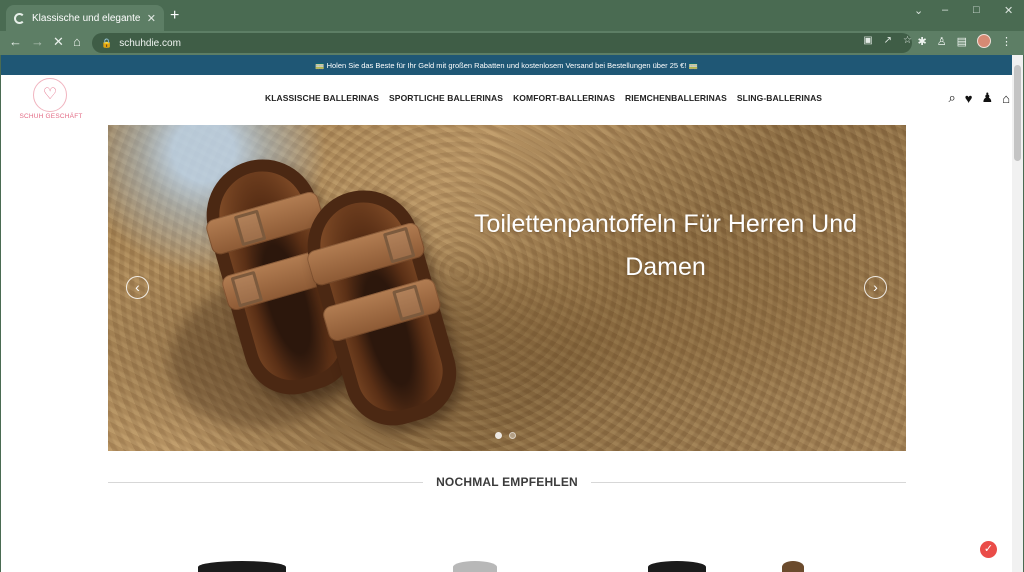  I want to click on forward-button: →, so click(37, 42).